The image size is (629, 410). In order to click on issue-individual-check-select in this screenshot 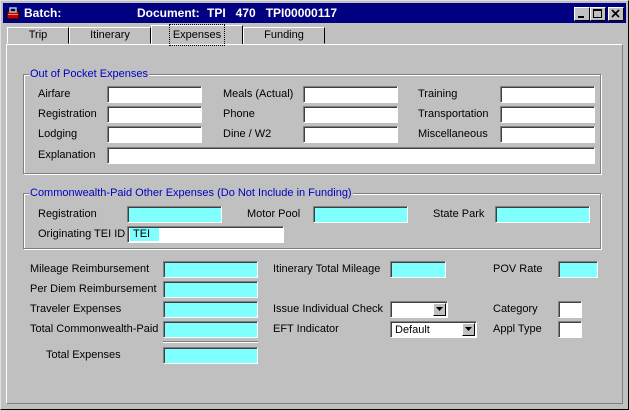, I will do `click(419, 309)`.